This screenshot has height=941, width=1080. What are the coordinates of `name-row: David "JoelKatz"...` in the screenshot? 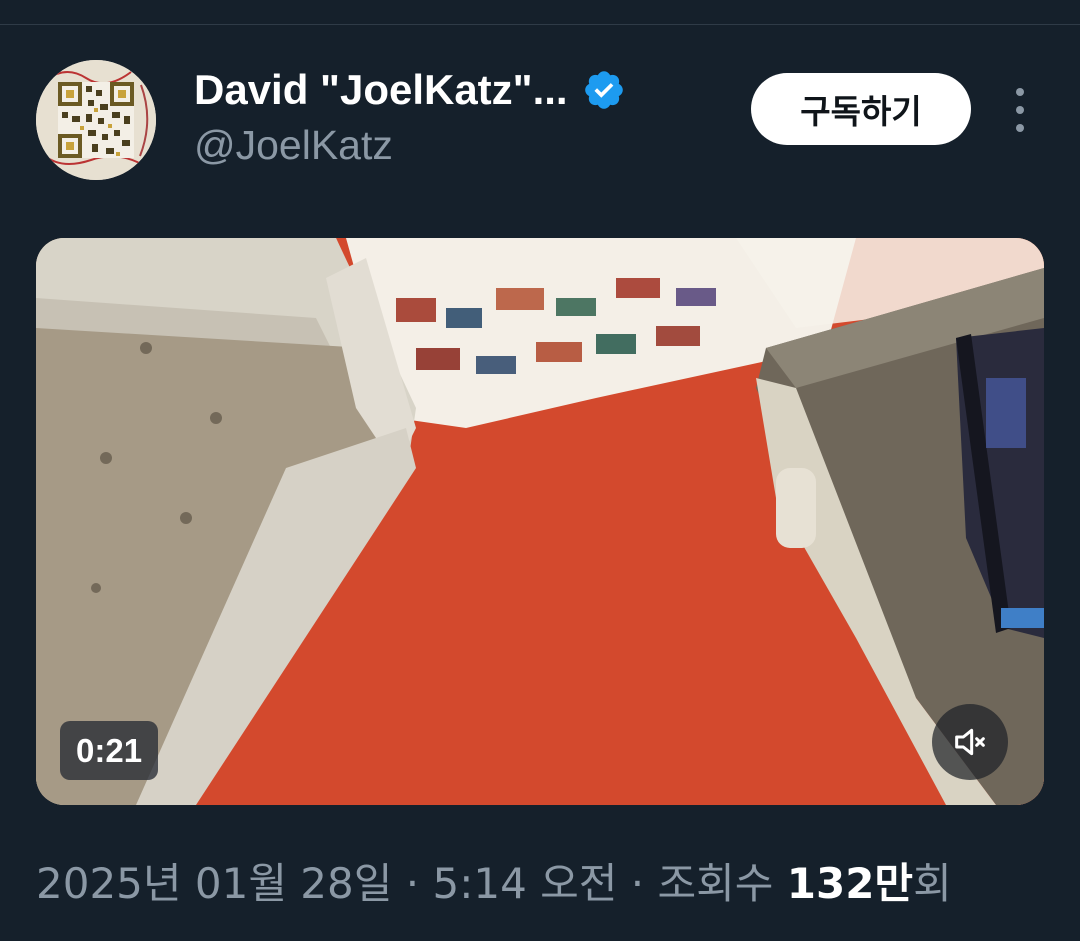 It's located at (410, 90).